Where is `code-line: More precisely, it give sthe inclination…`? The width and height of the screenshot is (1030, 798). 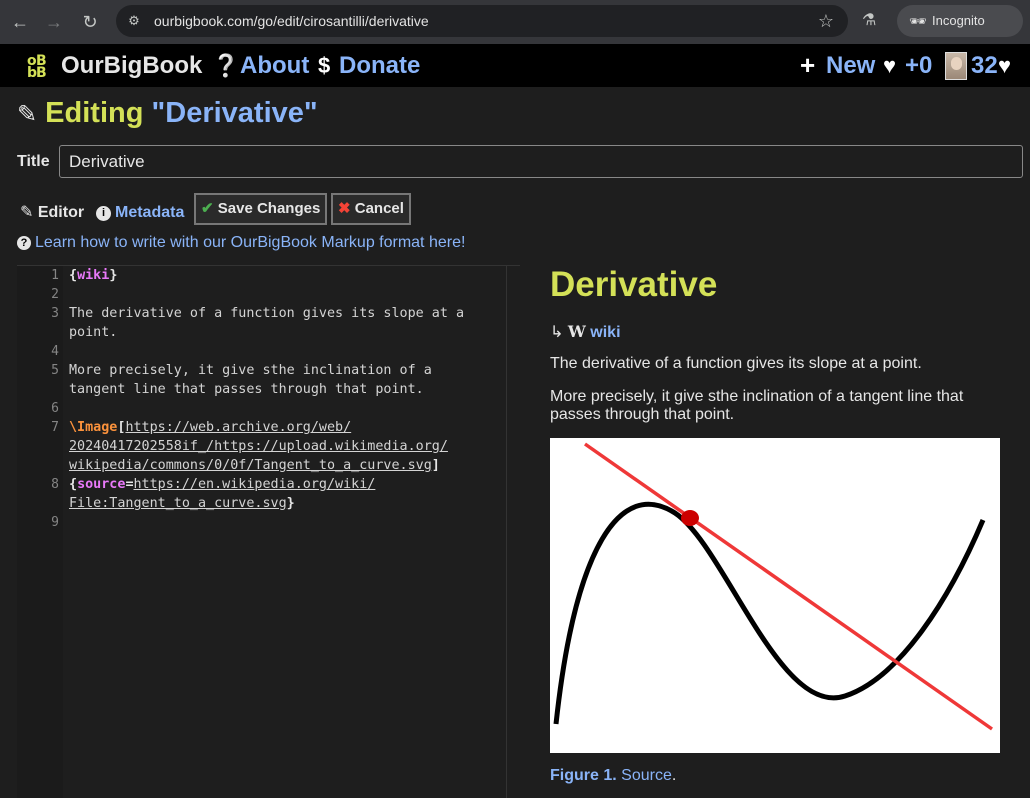
code-line: More precisely, it give sthe inclination… is located at coordinates (250, 370).